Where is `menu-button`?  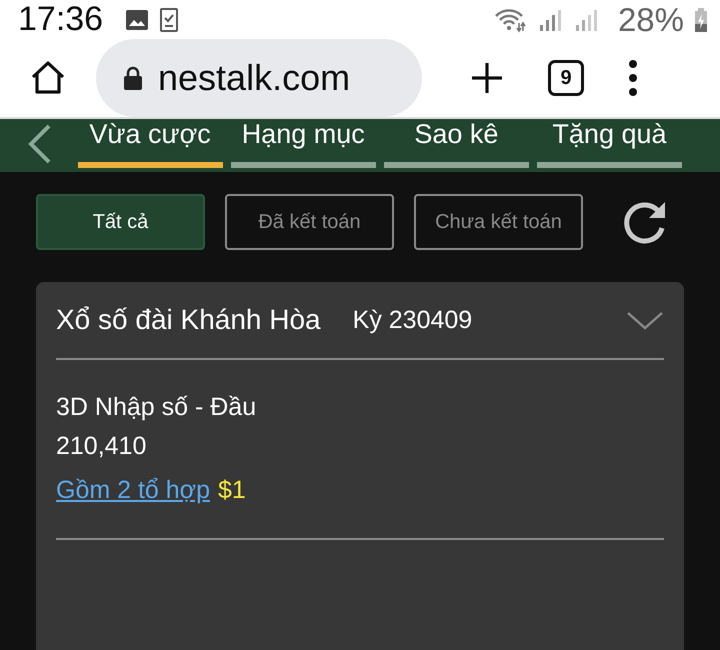
menu-button is located at coordinates (633, 78).